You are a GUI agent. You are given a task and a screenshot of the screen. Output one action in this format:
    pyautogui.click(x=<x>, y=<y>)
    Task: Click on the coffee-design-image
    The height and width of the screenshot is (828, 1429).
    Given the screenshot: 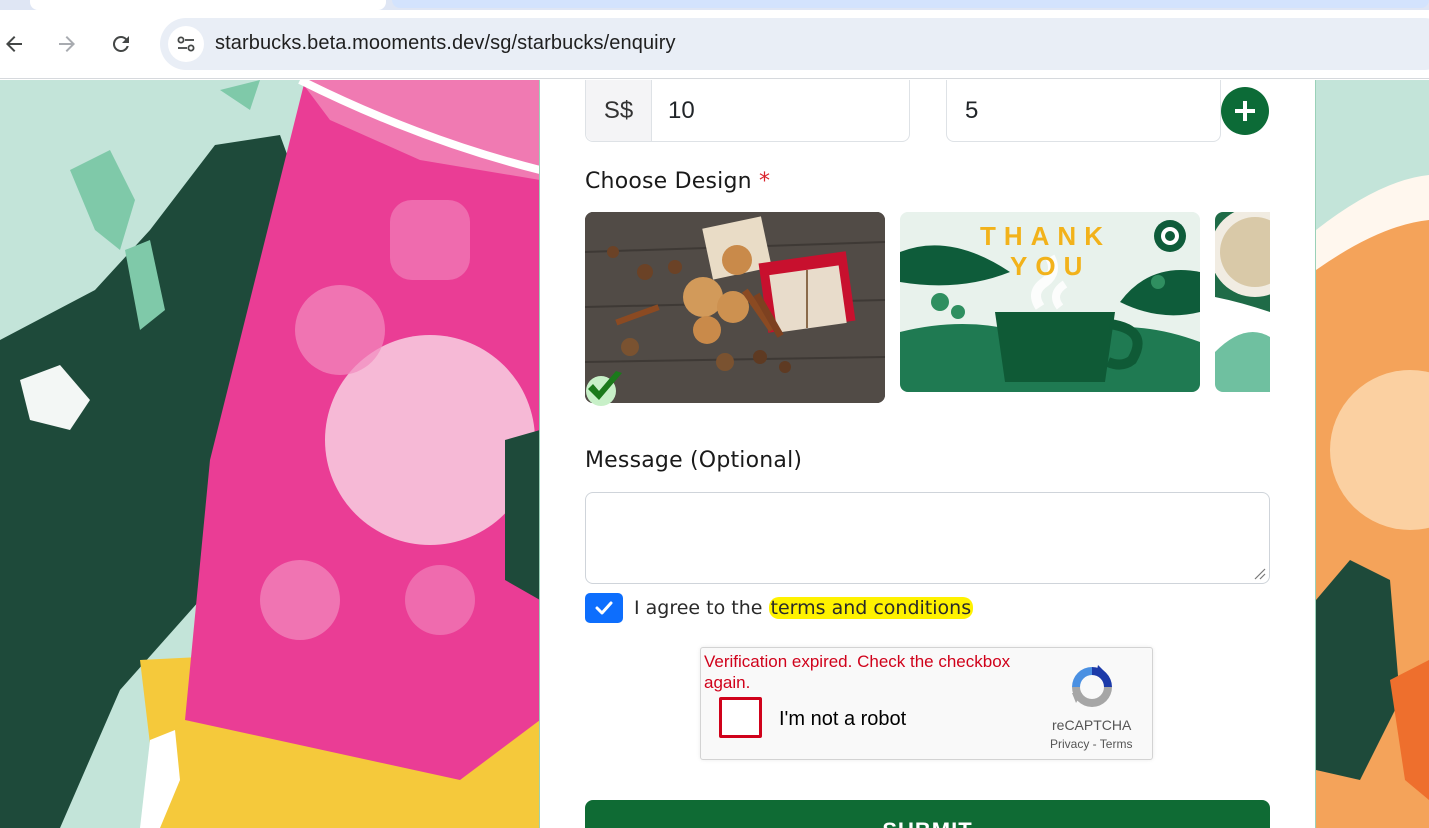 What is the action you would take?
    pyautogui.click(x=1242, y=302)
    